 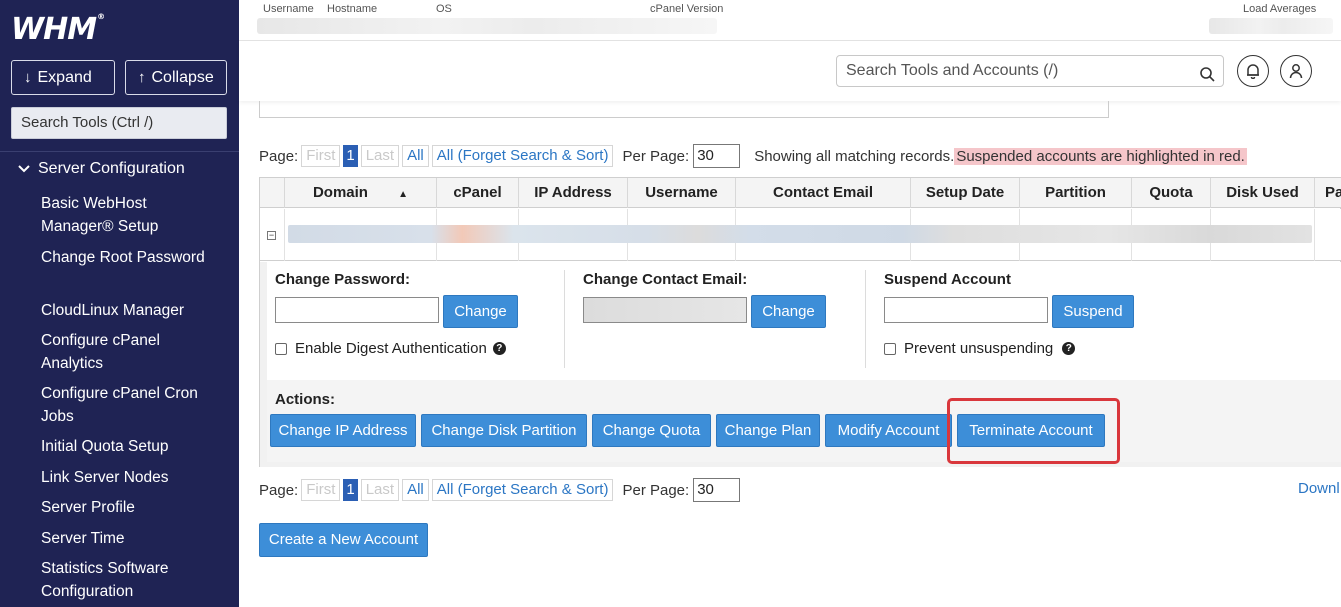 I want to click on search-tools-accounts-input: Search Tools and Accounts (/), so click(x=1030, y=71).